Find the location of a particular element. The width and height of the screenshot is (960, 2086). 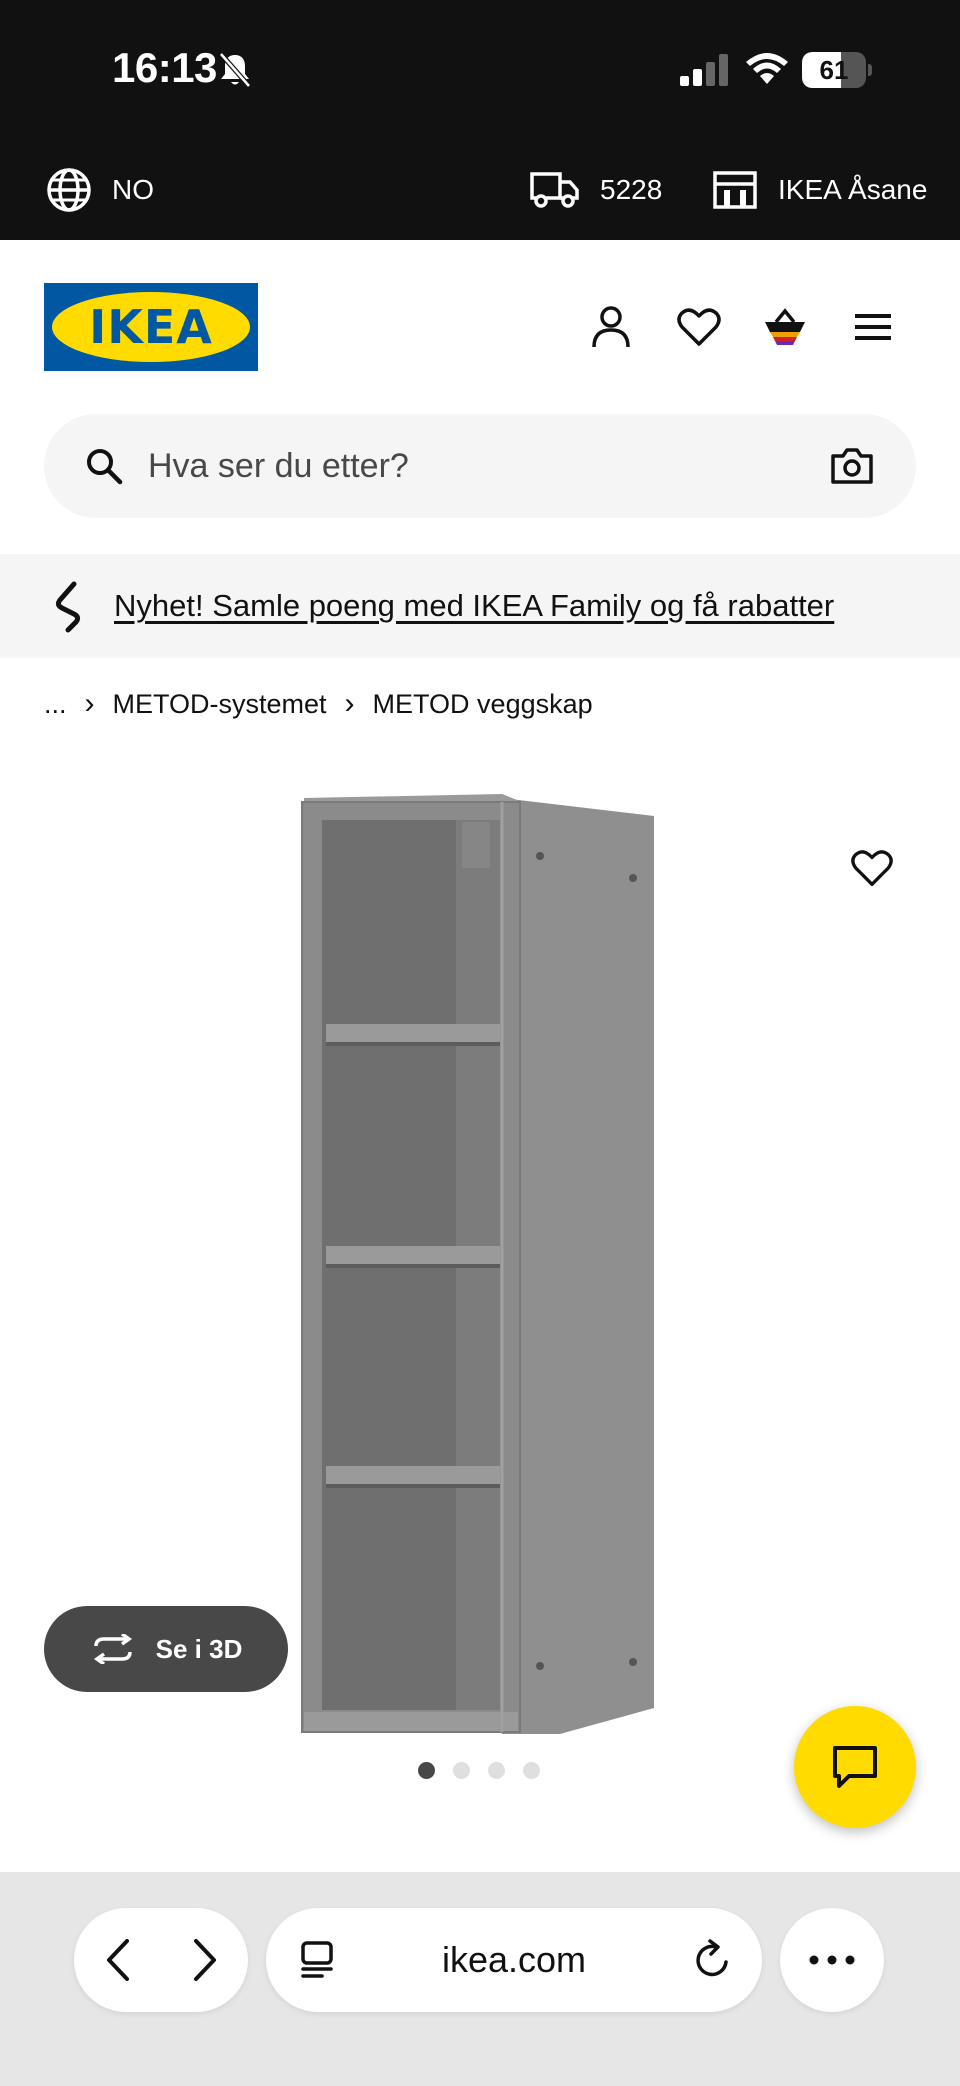

forward-button is located at coordinates (204, 1960).